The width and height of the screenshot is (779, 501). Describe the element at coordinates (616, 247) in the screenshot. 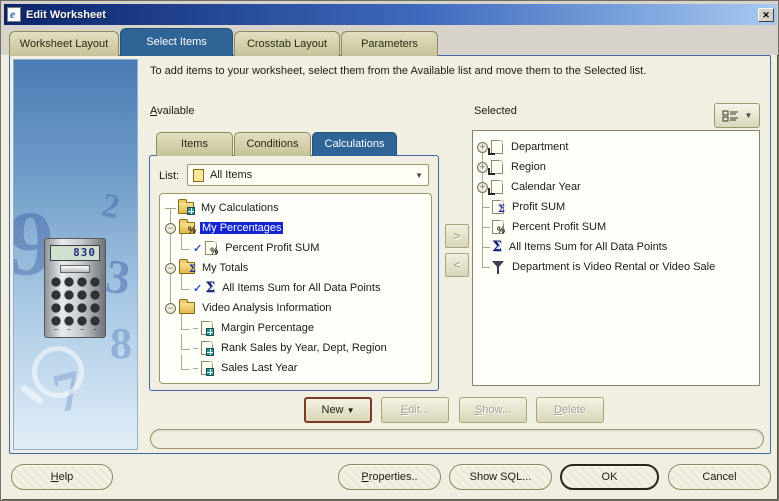

I see `selected-item-all-items-sum: All Items Sum for All Data Points` at that location.